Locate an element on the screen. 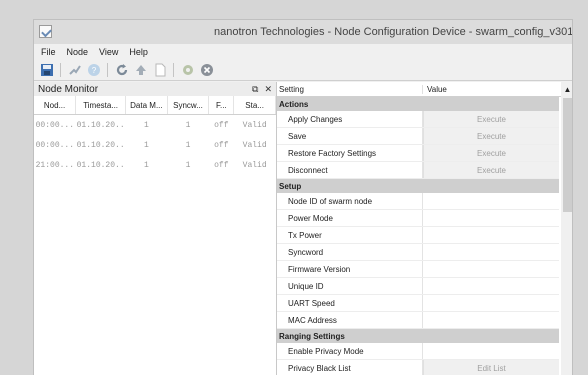 This screenshot has width=588, height=375. setting-row: Privacy Black List Edit List is located at coordinates (418, 367).